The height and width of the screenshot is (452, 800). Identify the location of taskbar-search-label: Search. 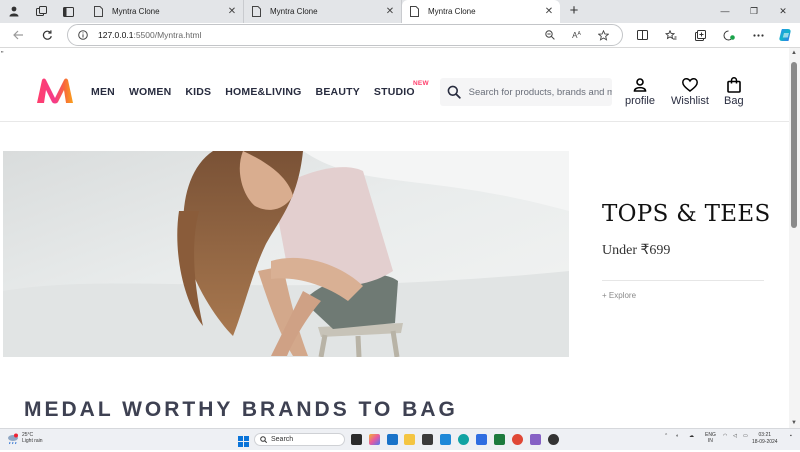
(282, 439).